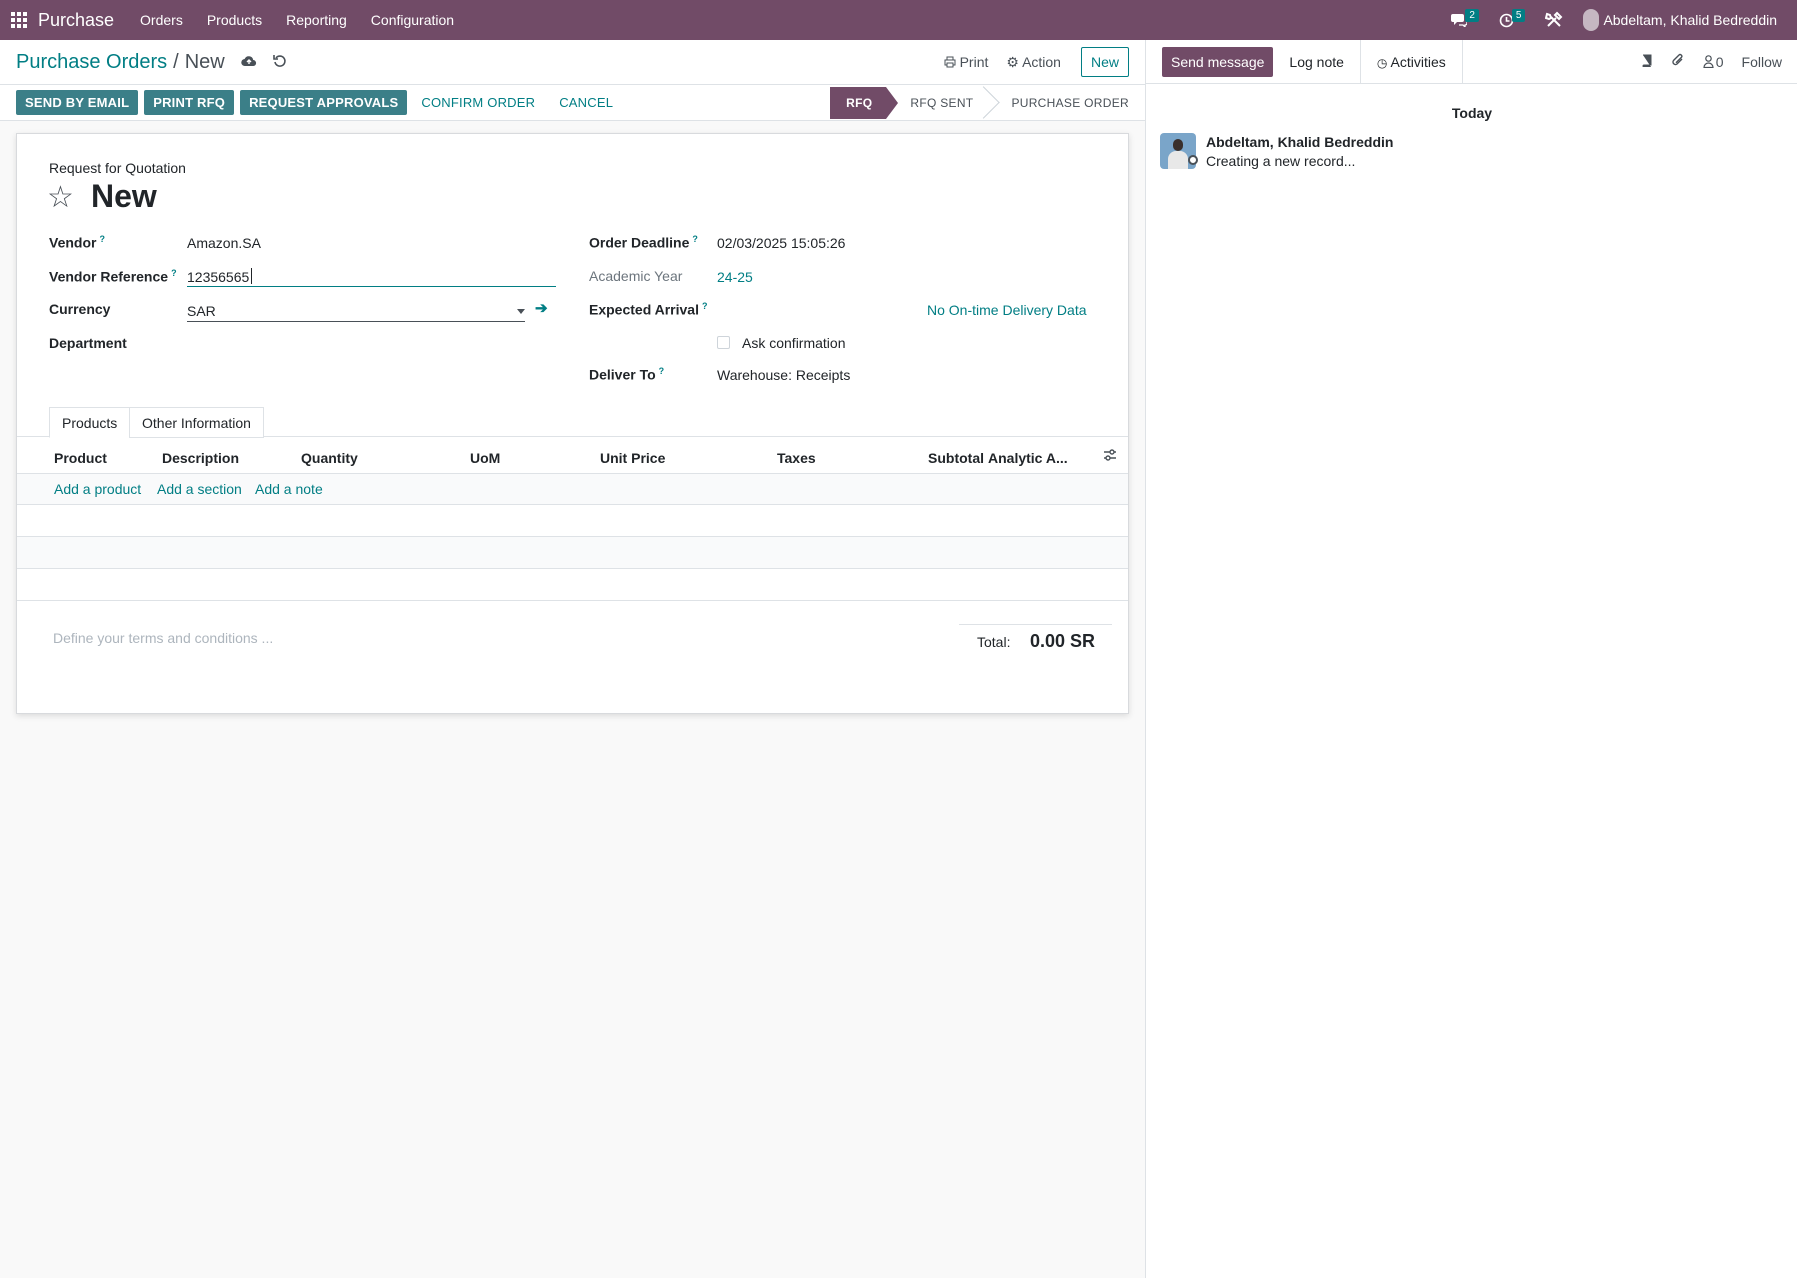  What do you see at coordinates (316, 20) in the screenshot?
I see `menu-reporting: Reporting` at bounding box center [316, 20].